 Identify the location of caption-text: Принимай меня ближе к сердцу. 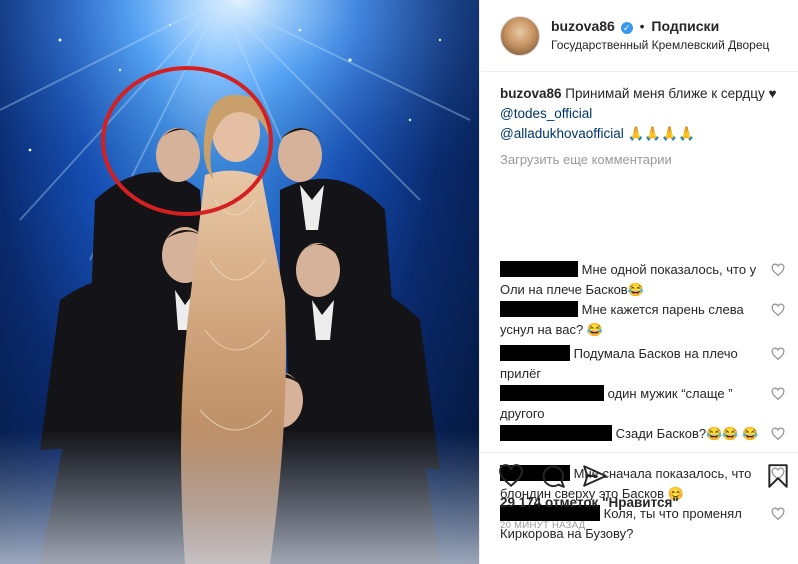
(665, 93).